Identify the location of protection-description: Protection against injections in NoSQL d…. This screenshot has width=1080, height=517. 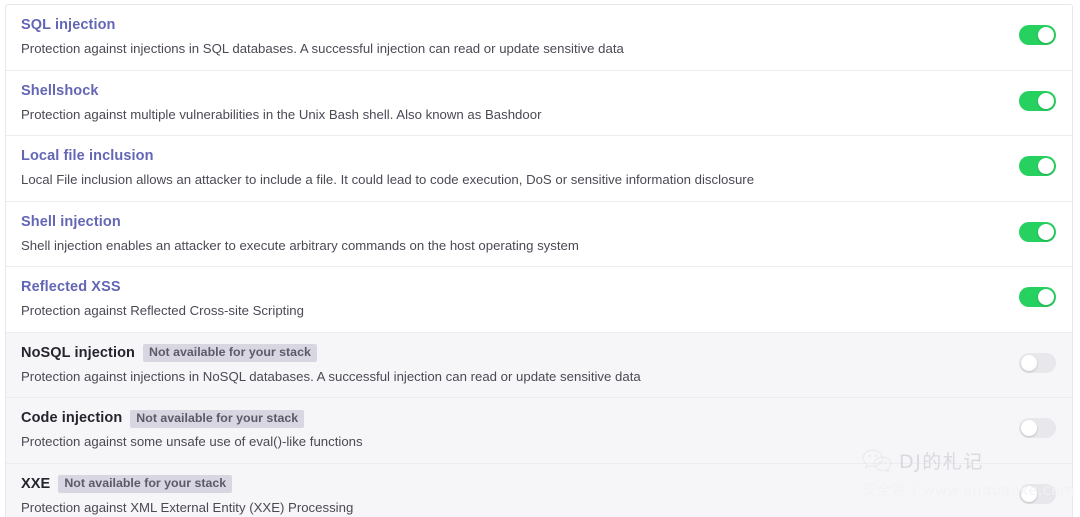
(331, 376).